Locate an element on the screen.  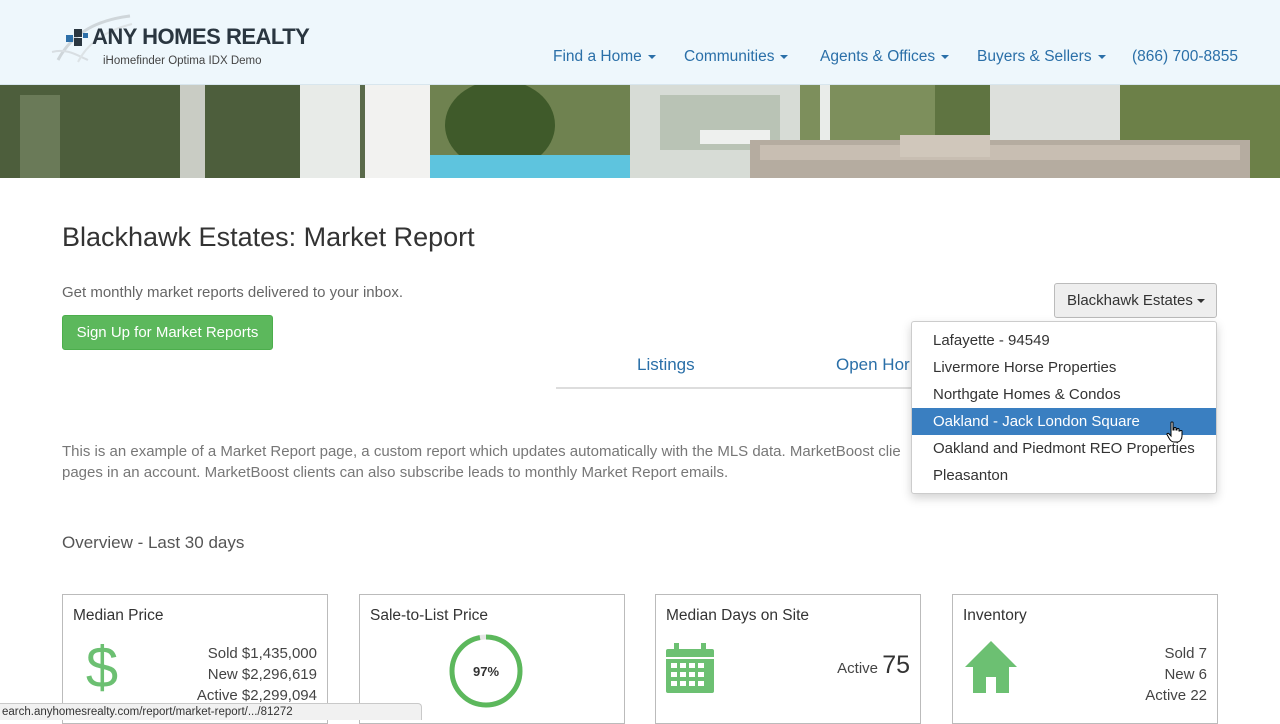
days-active-row: Active 75 is located at coordinates (873, 665).